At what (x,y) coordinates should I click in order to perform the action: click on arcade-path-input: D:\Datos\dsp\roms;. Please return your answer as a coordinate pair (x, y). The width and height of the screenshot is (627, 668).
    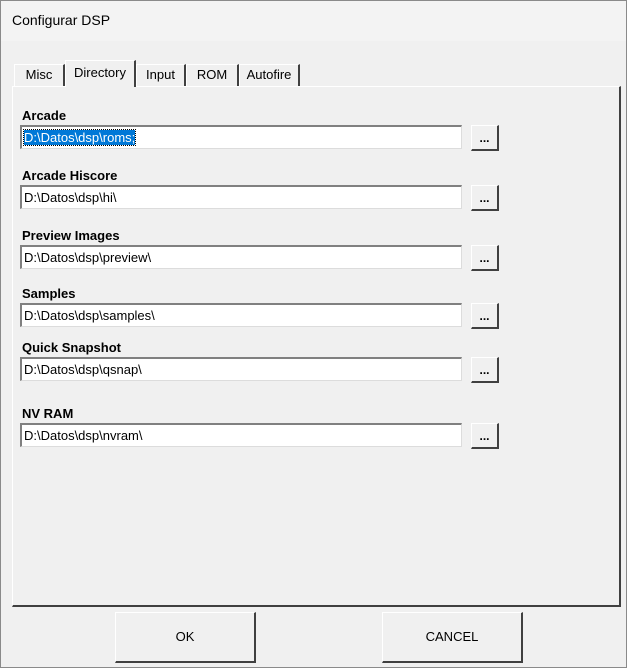
    Looking at the image, I should click on (241, 137).